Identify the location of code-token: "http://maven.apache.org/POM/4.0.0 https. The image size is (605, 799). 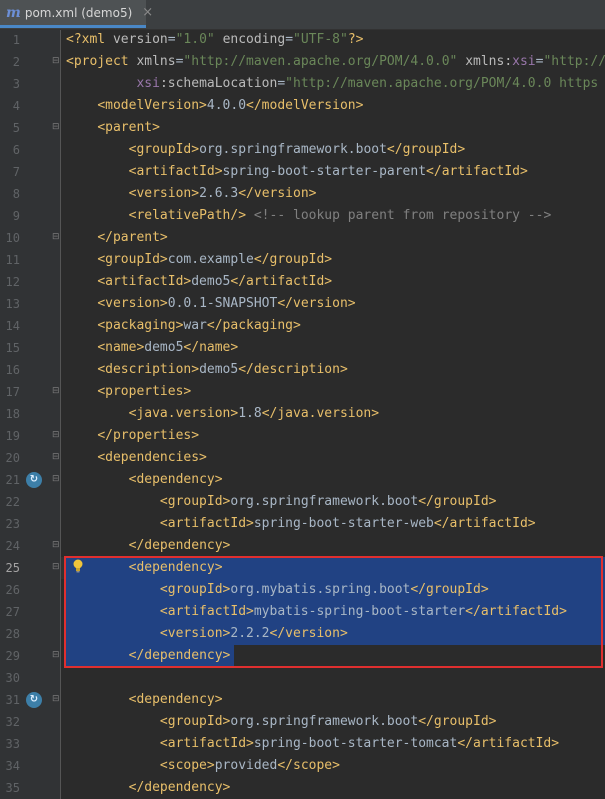
(442, 83).